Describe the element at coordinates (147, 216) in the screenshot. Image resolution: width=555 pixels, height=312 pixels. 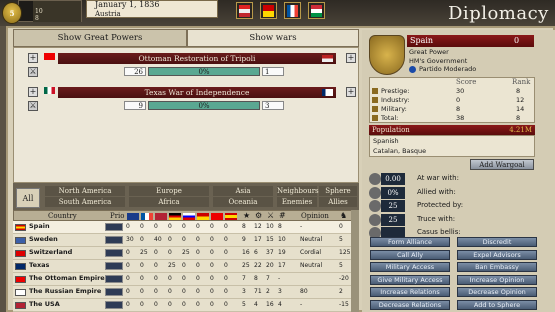
I see `fr-flag-icon` at that location.